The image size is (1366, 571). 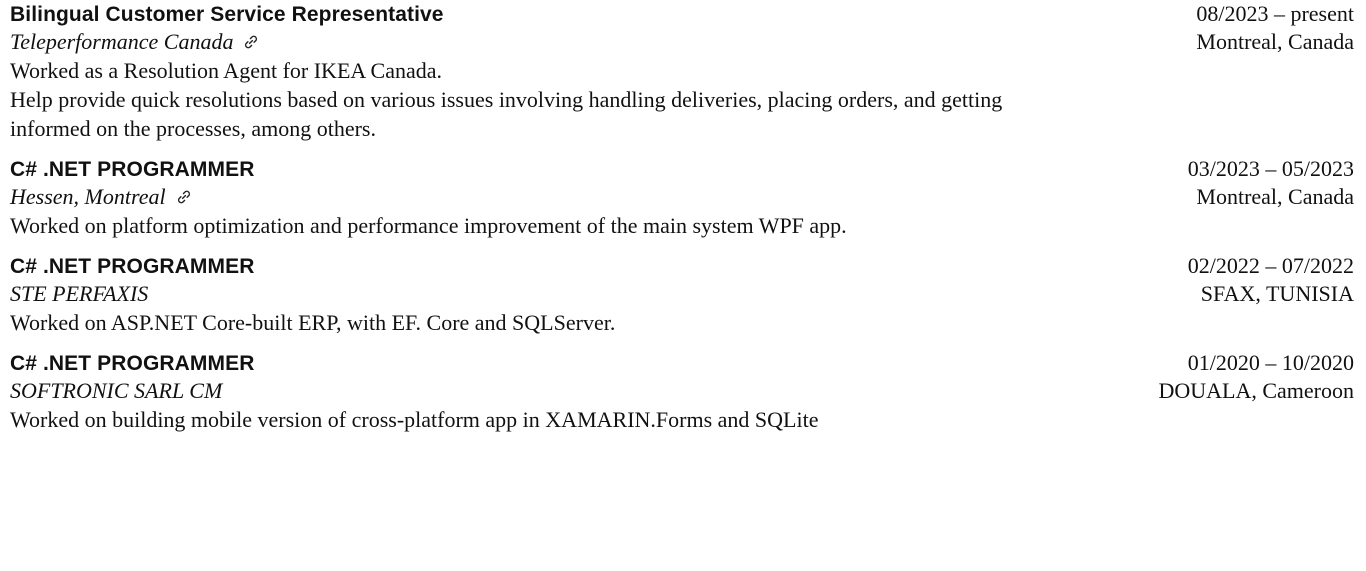 What do you see at coordinates (682, 42) in the screenshot?
I see `entry-subheader-row: Teleperformance Canada Montreal, Canada` at bounding box center [682, 42].